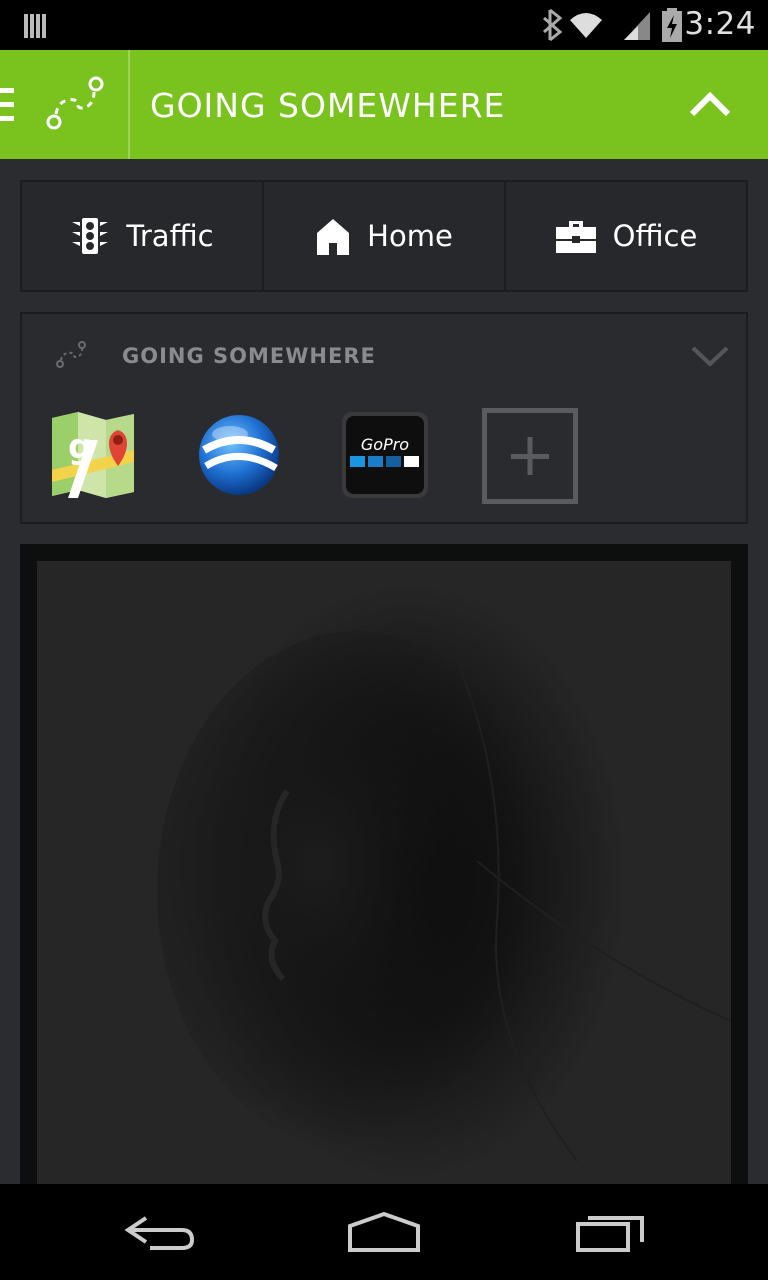  I want to click on signal-icon, so click(637, 26).